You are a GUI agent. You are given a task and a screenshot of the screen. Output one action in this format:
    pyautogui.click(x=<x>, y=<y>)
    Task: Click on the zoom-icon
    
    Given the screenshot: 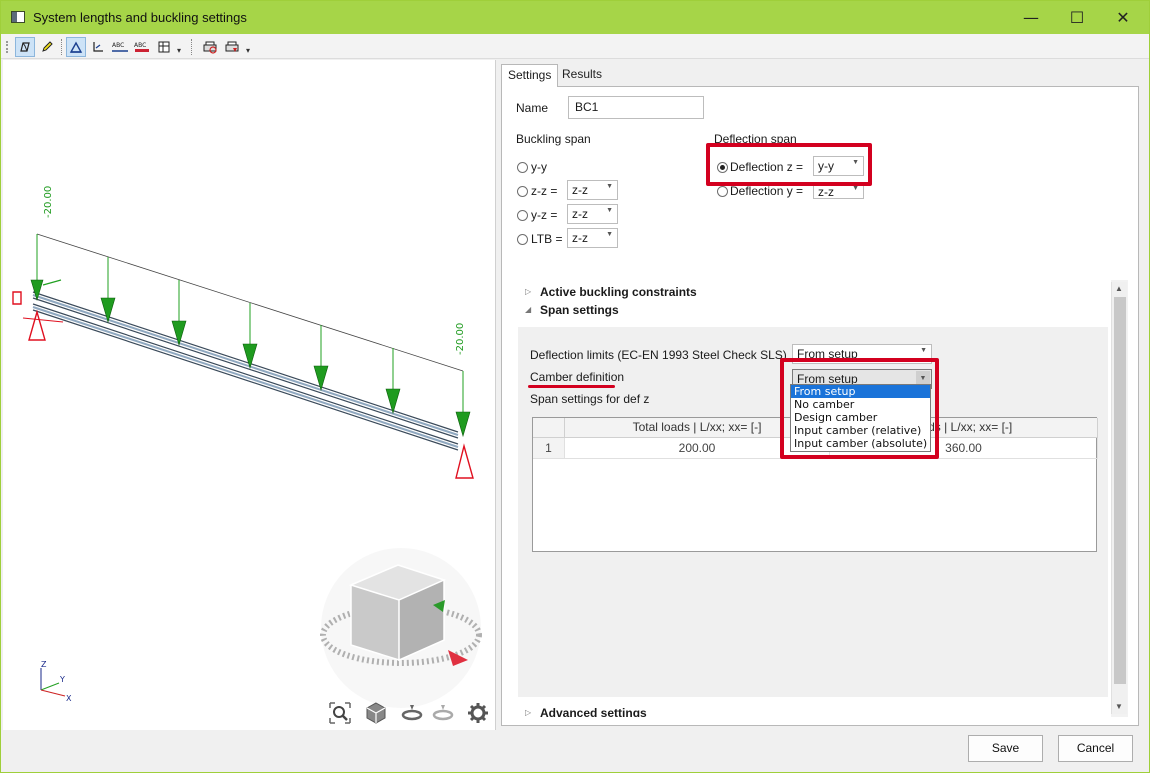 What is the action you would take?
    pyautogui.click(x=340, y=714)
    